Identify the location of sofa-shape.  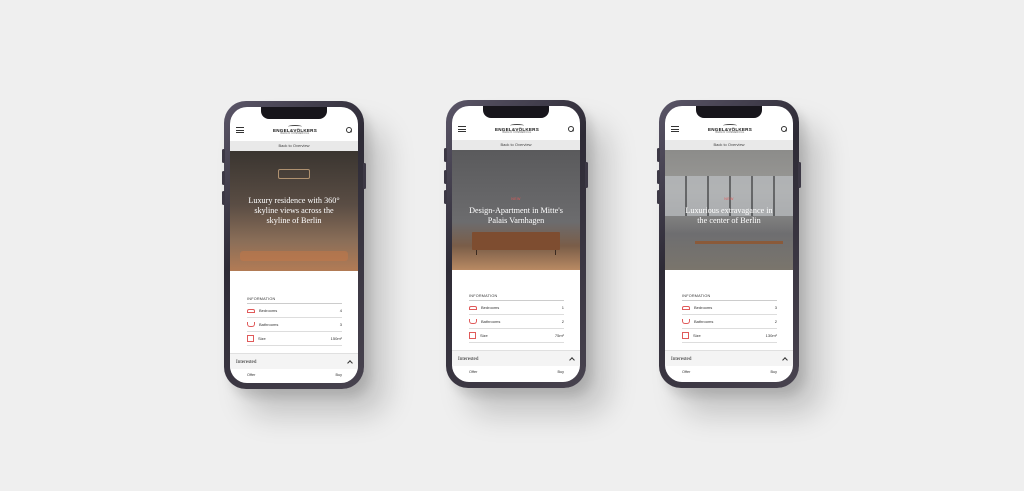
(294, 256).